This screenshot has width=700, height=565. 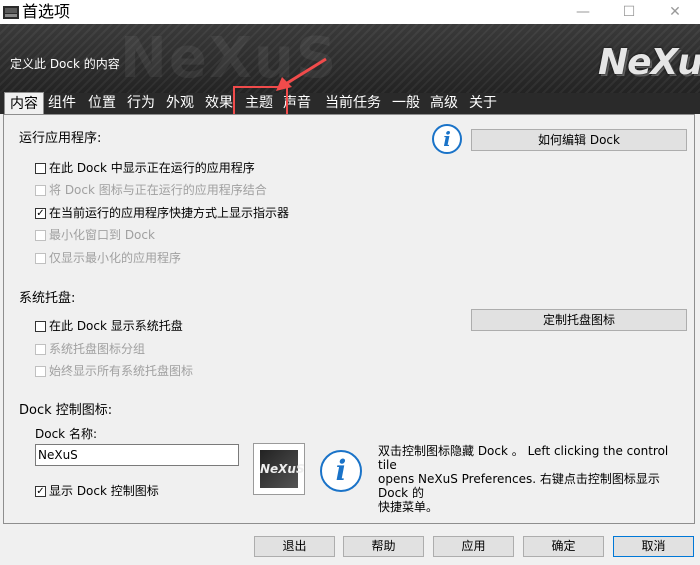 What do you see at coordinates (158, 190) in the screenshot?
I see `option-label: 将 Dock 图标与正在运行的应用程序结合` at bounding box center [158, 190].